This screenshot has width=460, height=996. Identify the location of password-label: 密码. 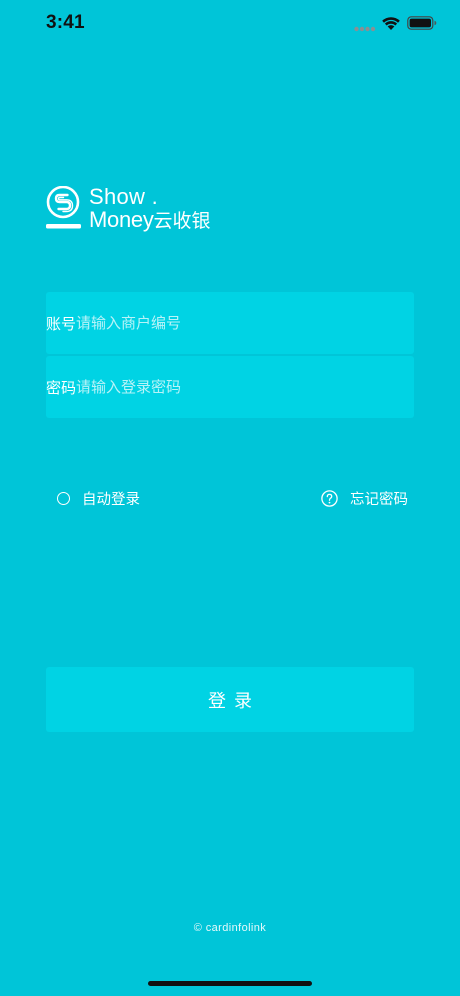
(61, 387).